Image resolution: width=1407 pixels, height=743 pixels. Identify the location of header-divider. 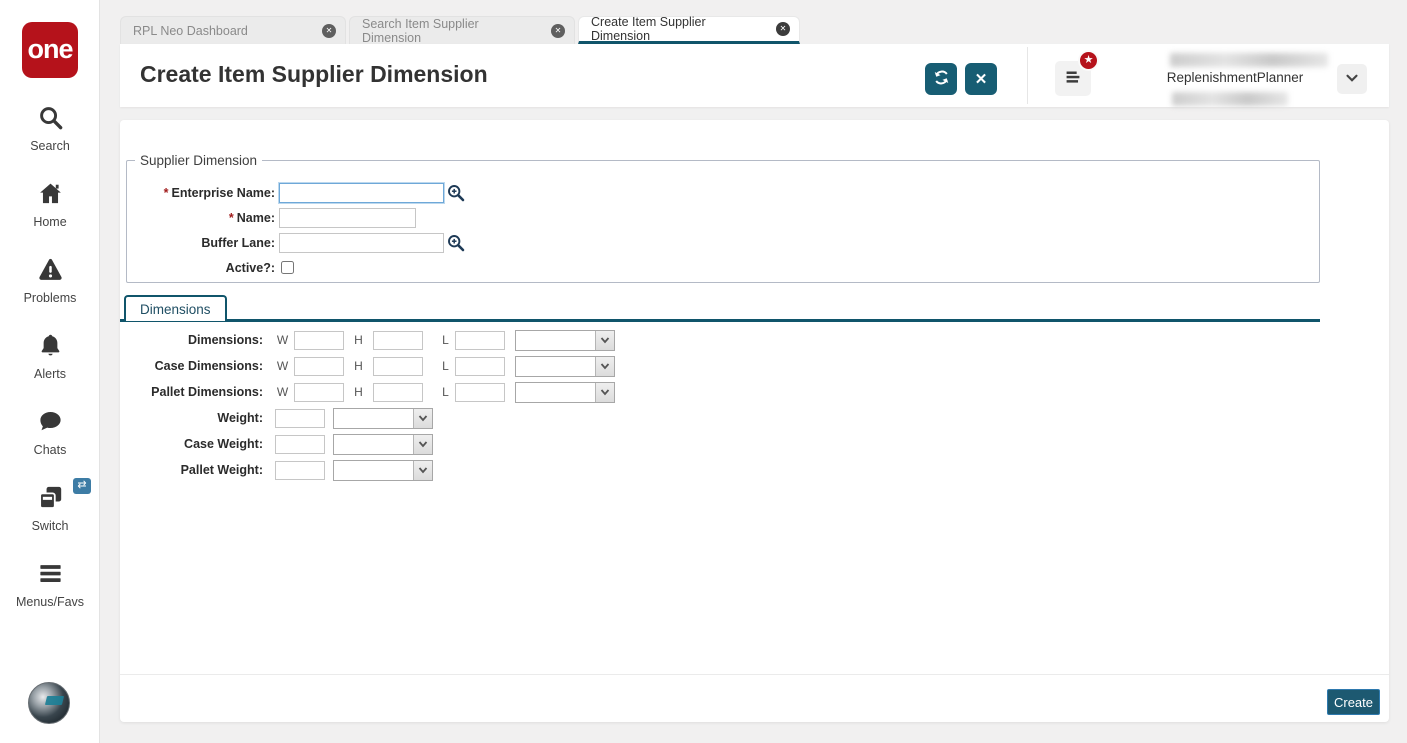
(1027, 75).